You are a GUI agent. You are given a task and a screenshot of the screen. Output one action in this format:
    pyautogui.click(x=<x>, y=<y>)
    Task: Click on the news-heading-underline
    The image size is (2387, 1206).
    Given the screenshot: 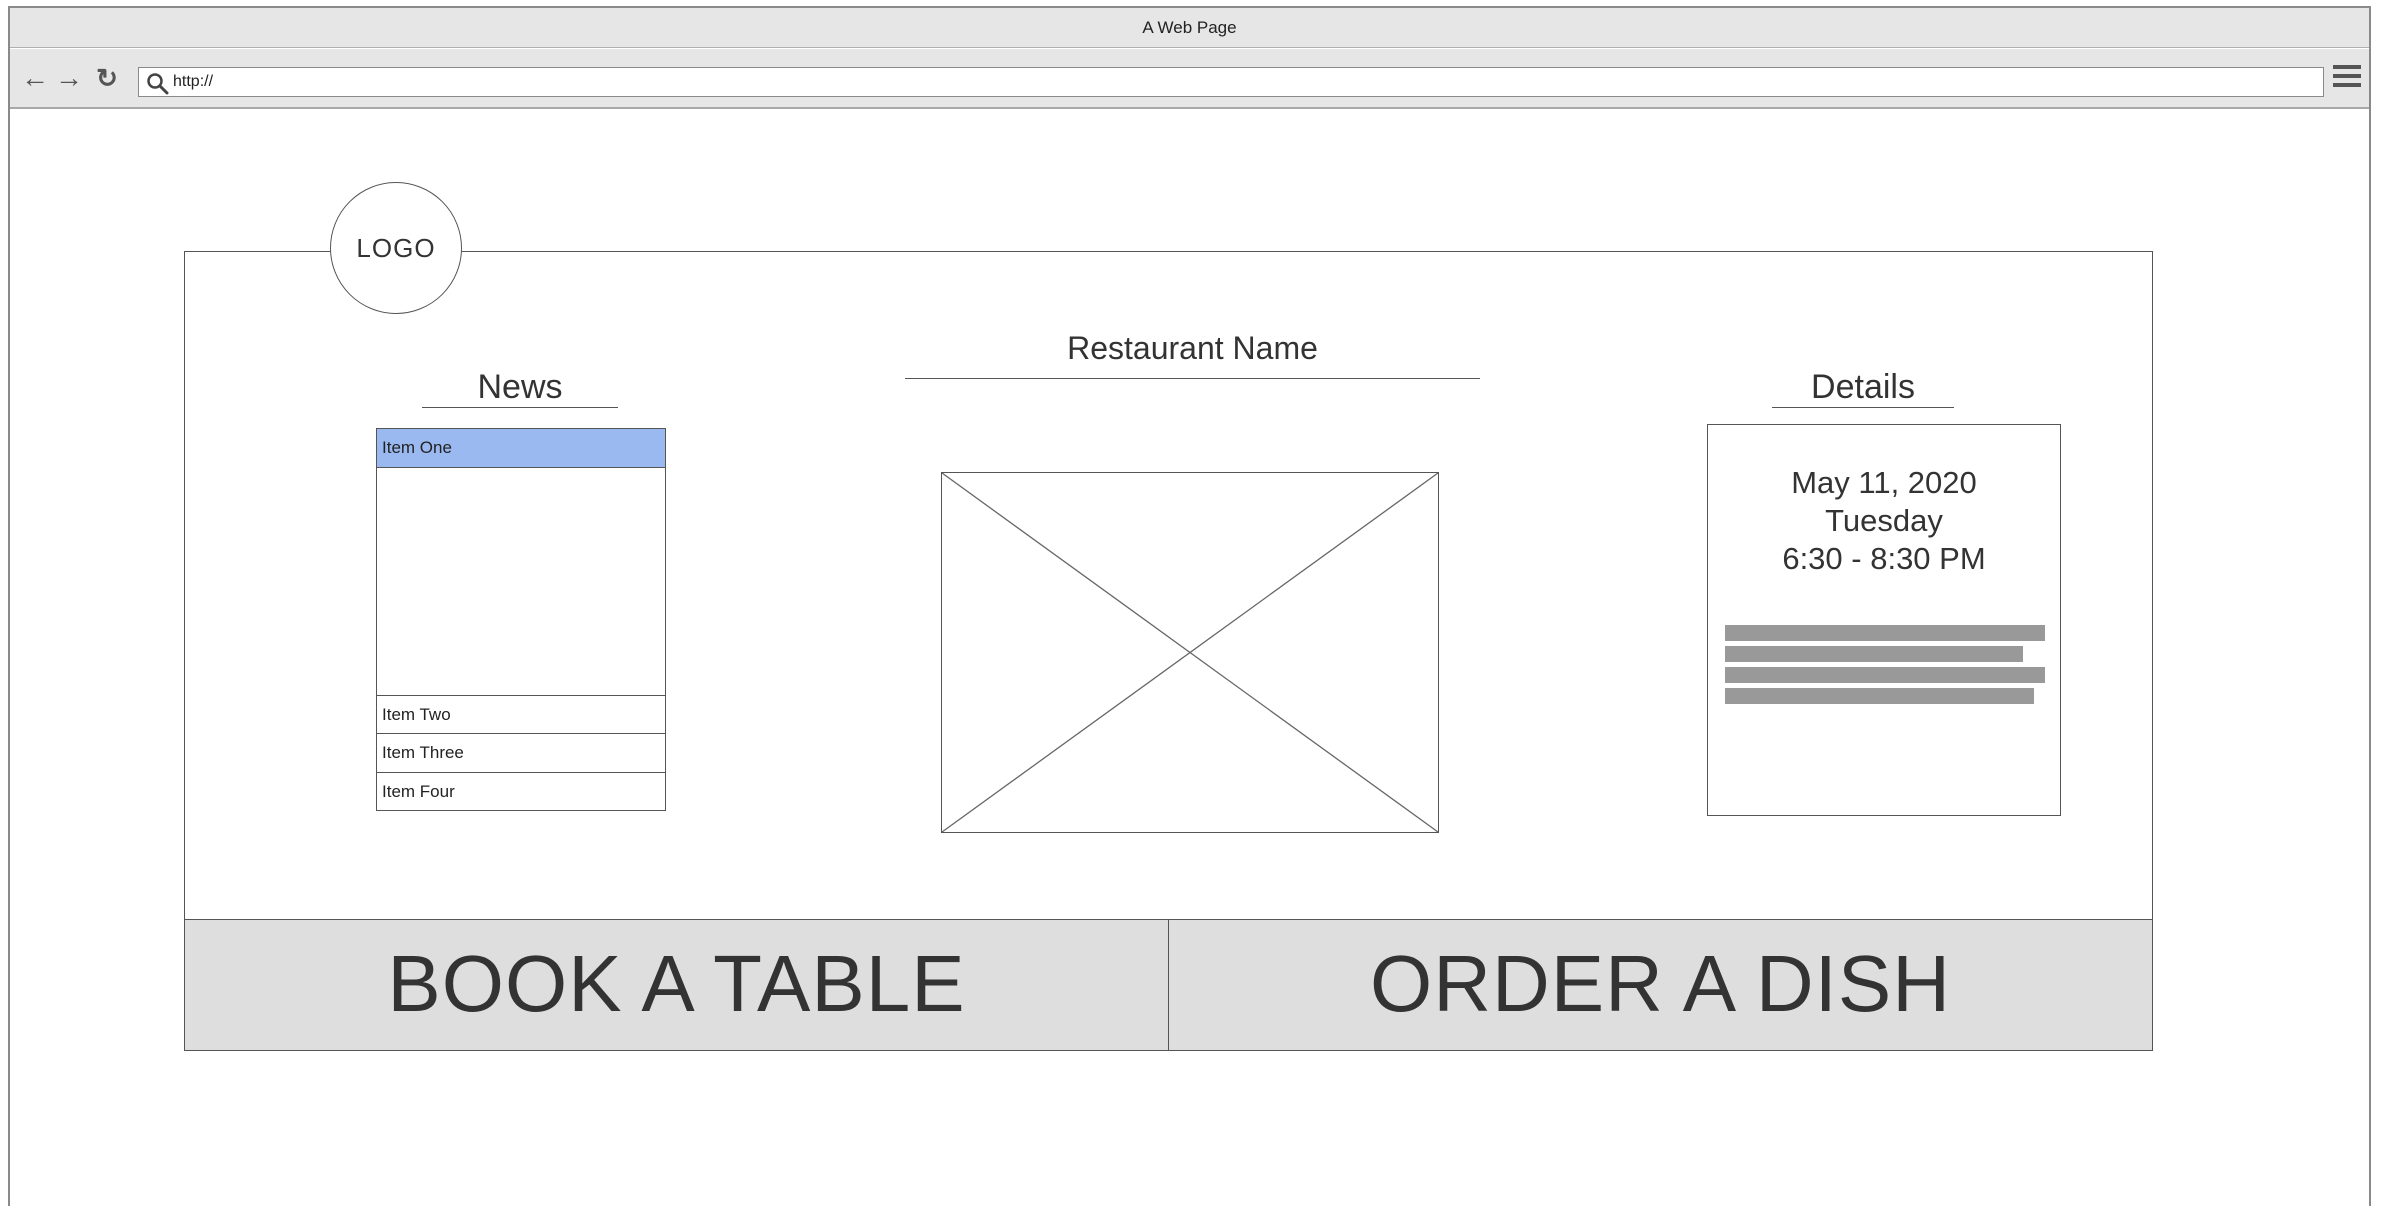 What is the action you would take?
    pyautogui.click(x=520, y=407)
    